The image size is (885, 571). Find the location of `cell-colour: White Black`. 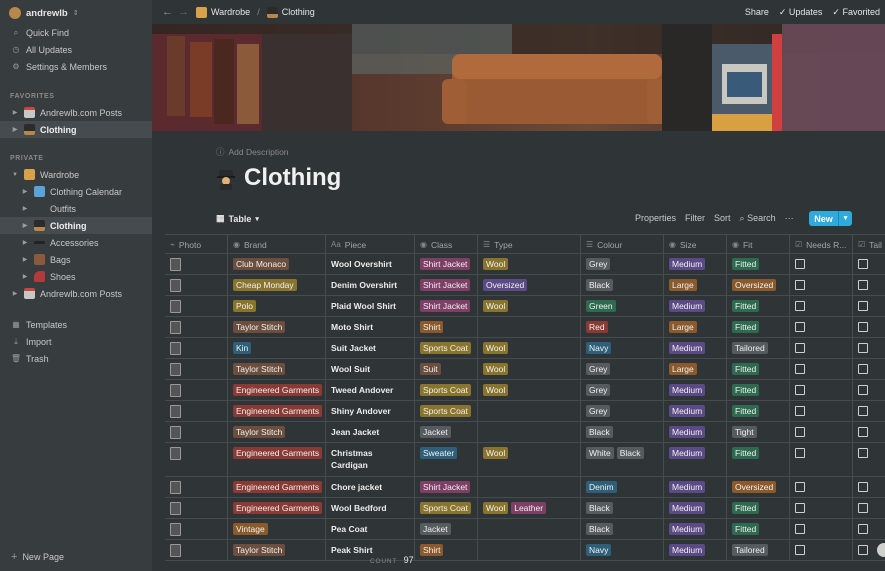

cell-colour: White Black is located at coordinates (622, 459).